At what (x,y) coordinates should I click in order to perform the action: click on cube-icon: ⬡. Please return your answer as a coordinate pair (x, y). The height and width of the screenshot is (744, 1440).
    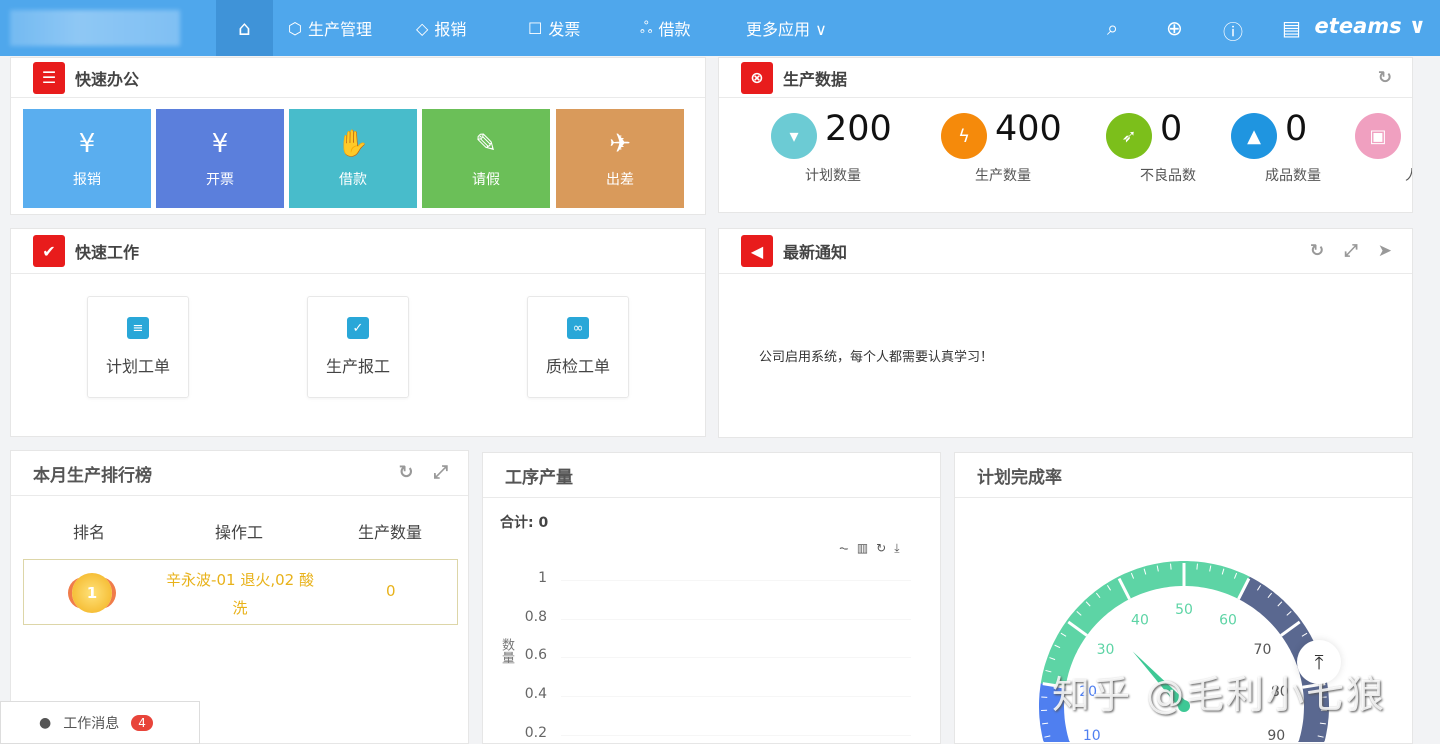
    Looking at the image, I should click on (295, 28).